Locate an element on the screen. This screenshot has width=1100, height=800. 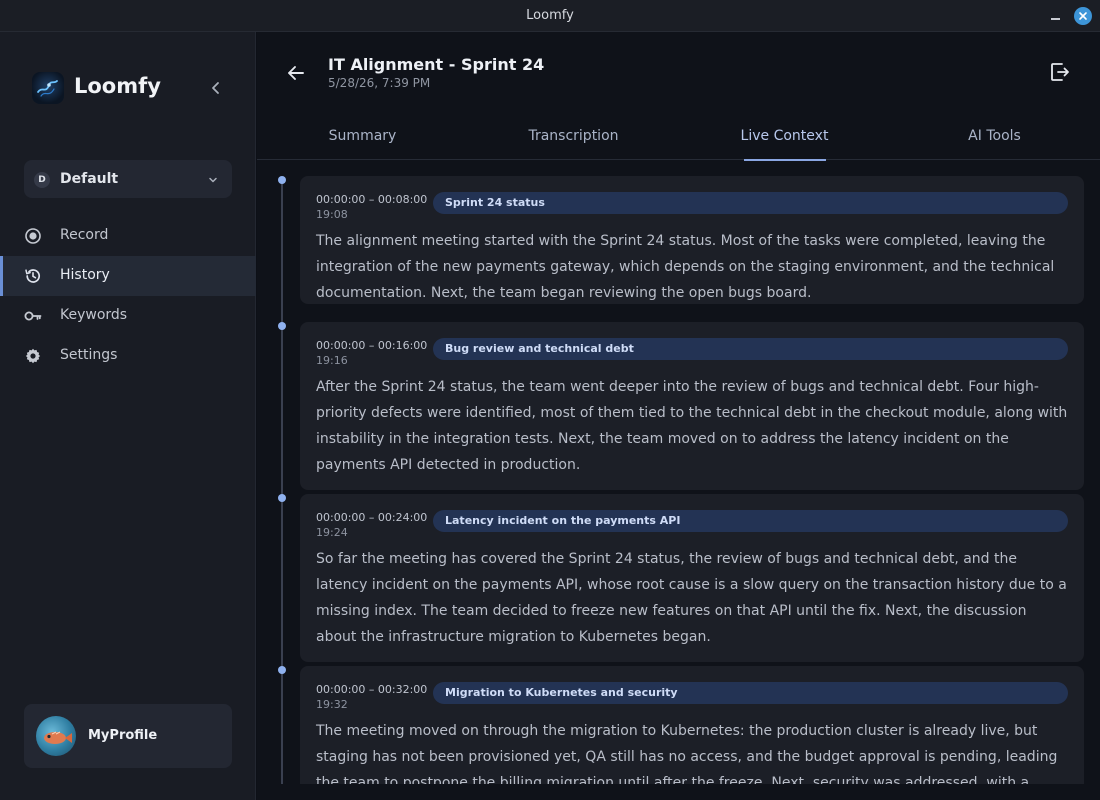
topic-label: Latency incident on the payments API is located at coordinates (563, 520).